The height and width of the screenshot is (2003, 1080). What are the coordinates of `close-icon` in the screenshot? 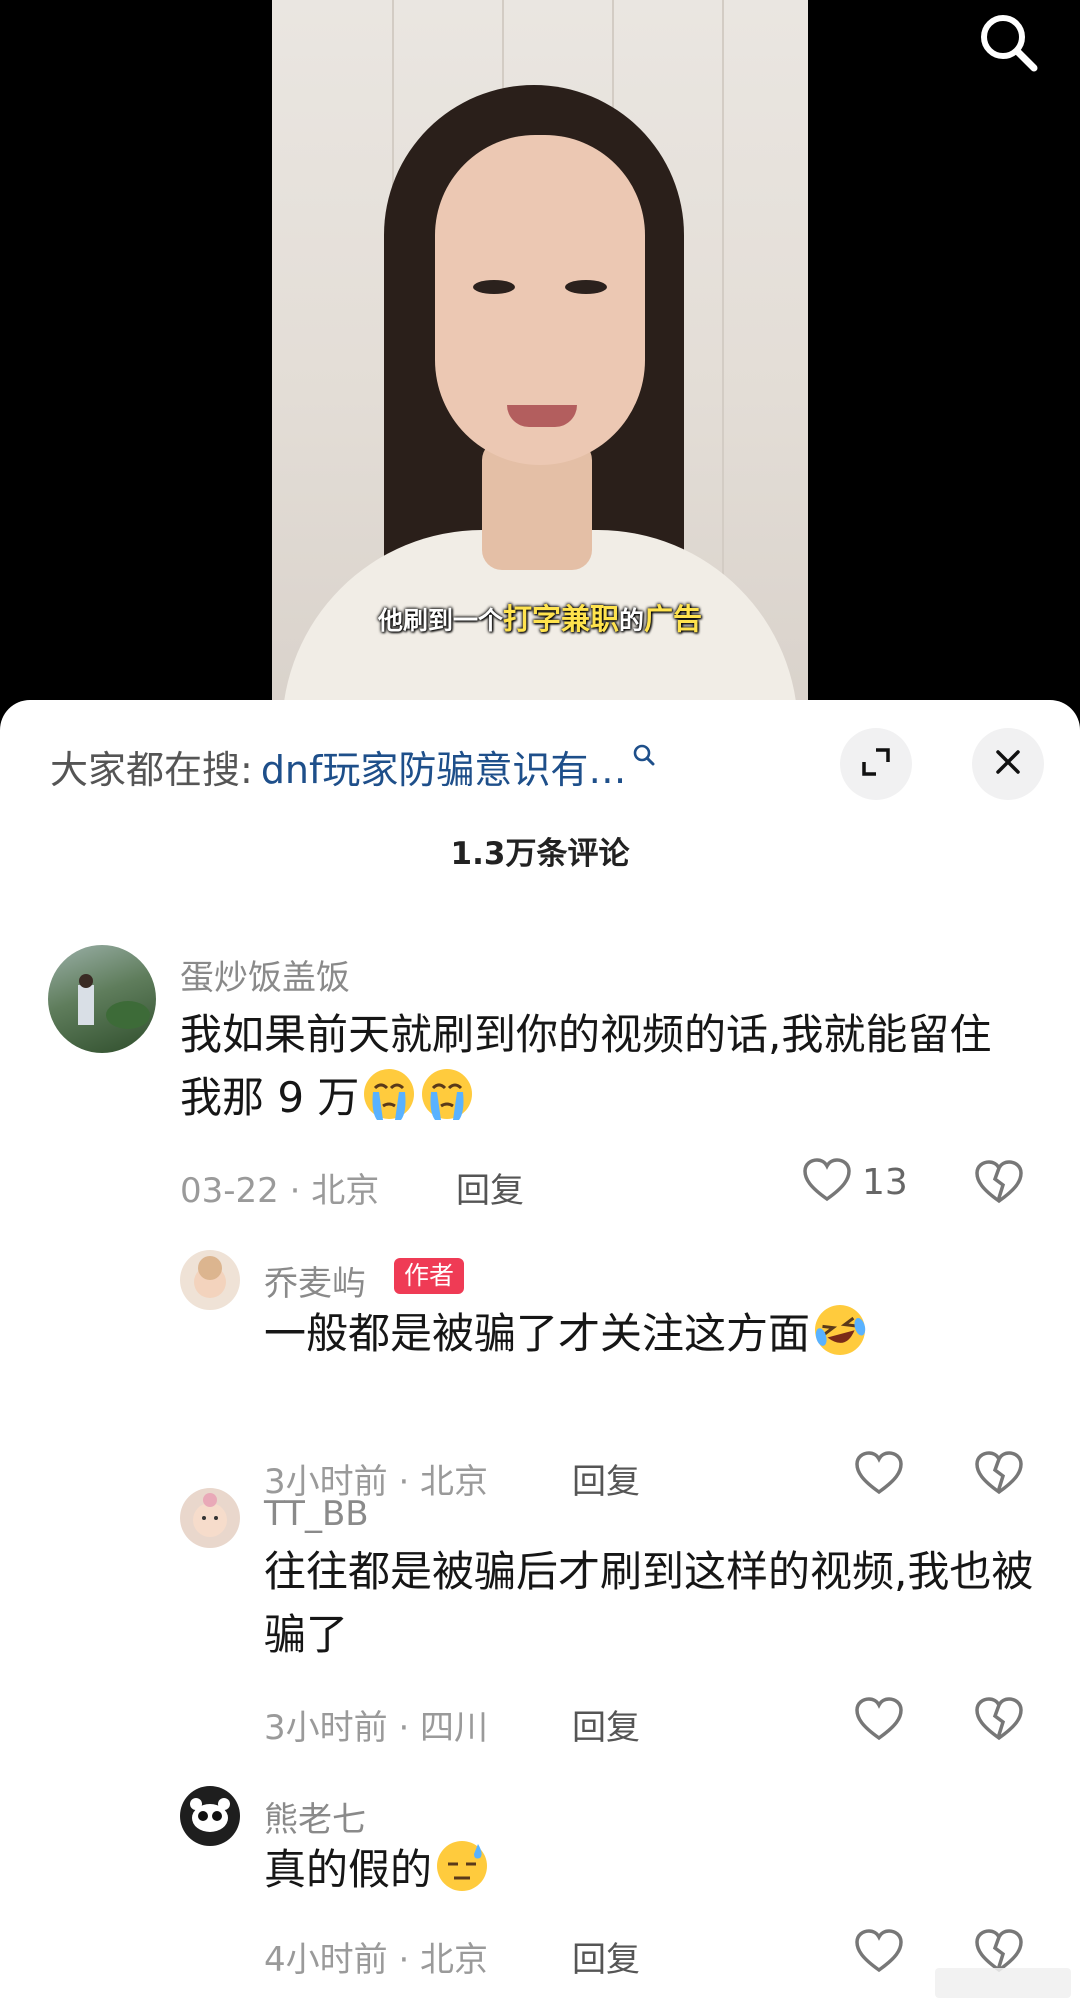 It's located at (1008, 764).